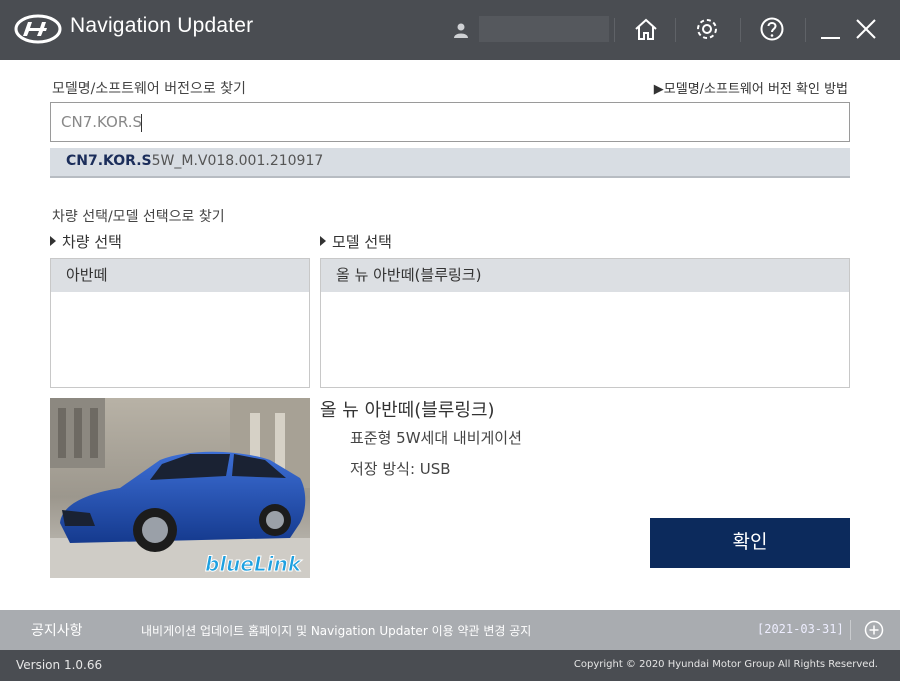 The height and width of the screenshot is (681, 900). I want to click on vehicle-list: 아반떼, so click(180, 323).